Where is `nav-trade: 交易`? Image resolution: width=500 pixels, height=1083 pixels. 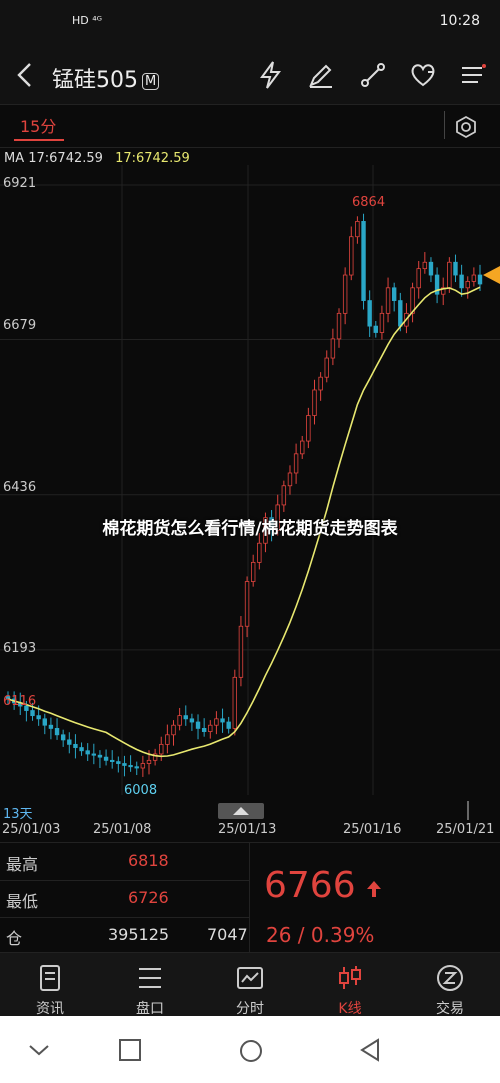
nav-trade: 交易 is located at coordinates (450, 985).